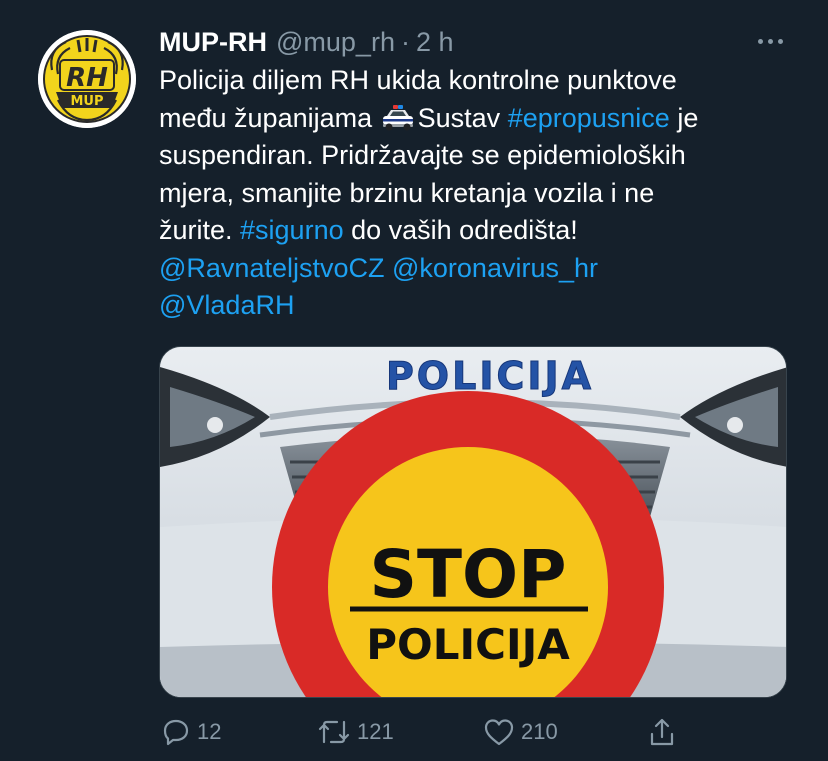 This screenshot has height=761, width=828. What do you see at coordinates (770, 41) in the screenshot?
I see `more-options-icon` at bounding box center [770, 41].